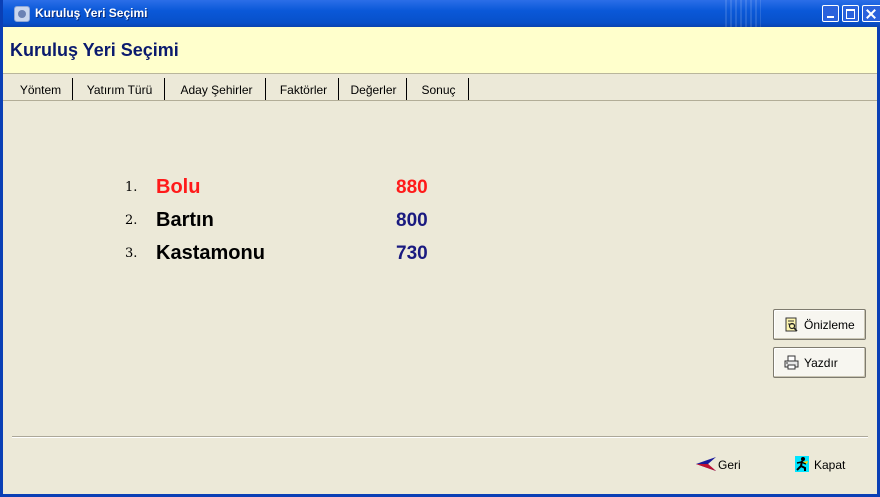 This screenshot has width=880, height=497. What do you see at coordinates (802, 464) in the screenshot?
I see `running-man-icon` at bounding box center [802, 464].